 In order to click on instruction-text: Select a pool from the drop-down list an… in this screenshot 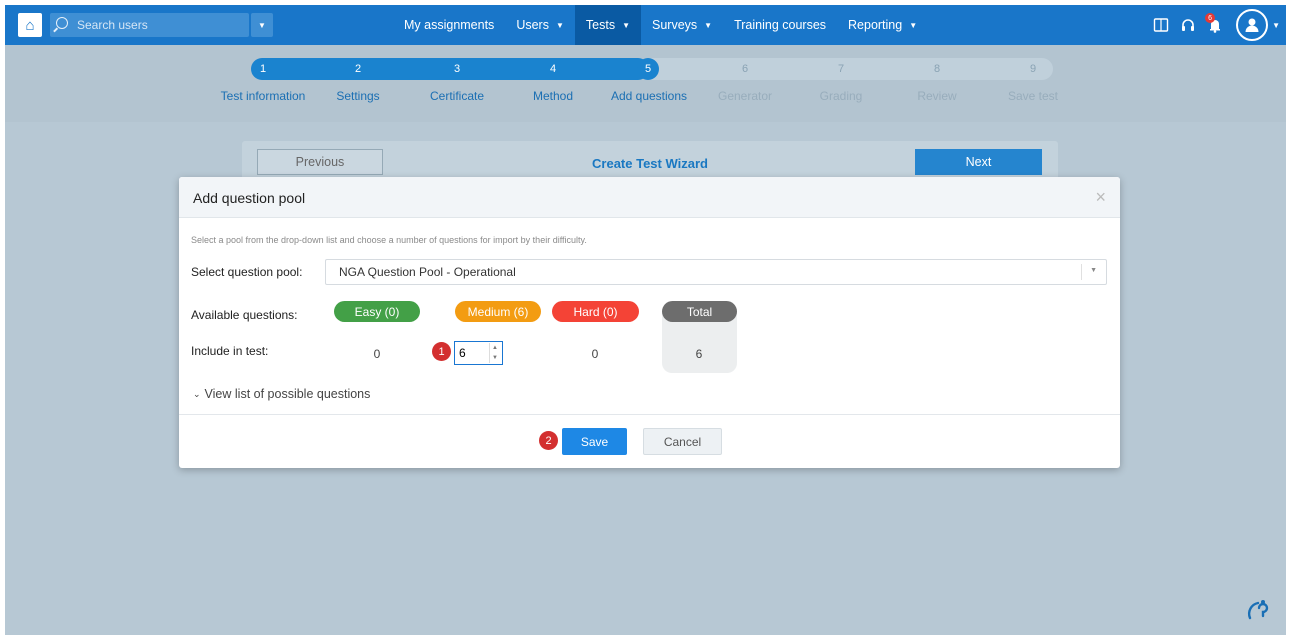, I will do `click(389, 240)`.